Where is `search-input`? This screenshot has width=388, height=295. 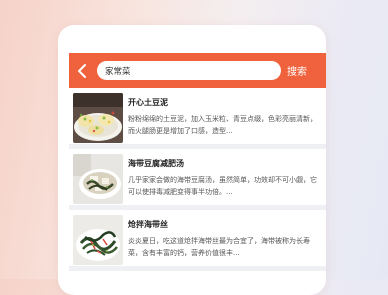 search-input is located at coordinates (189, 70).